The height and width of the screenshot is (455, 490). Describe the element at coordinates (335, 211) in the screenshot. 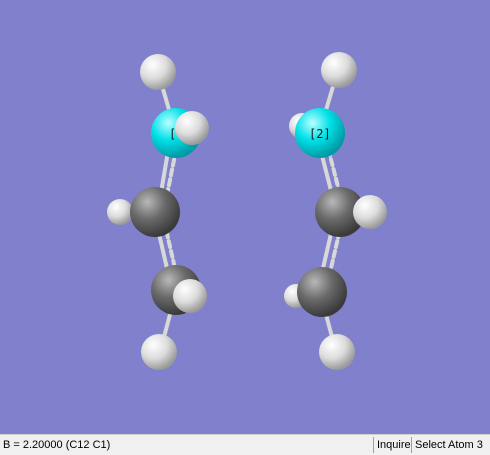

I see `right-molecule: [2]` at that location.